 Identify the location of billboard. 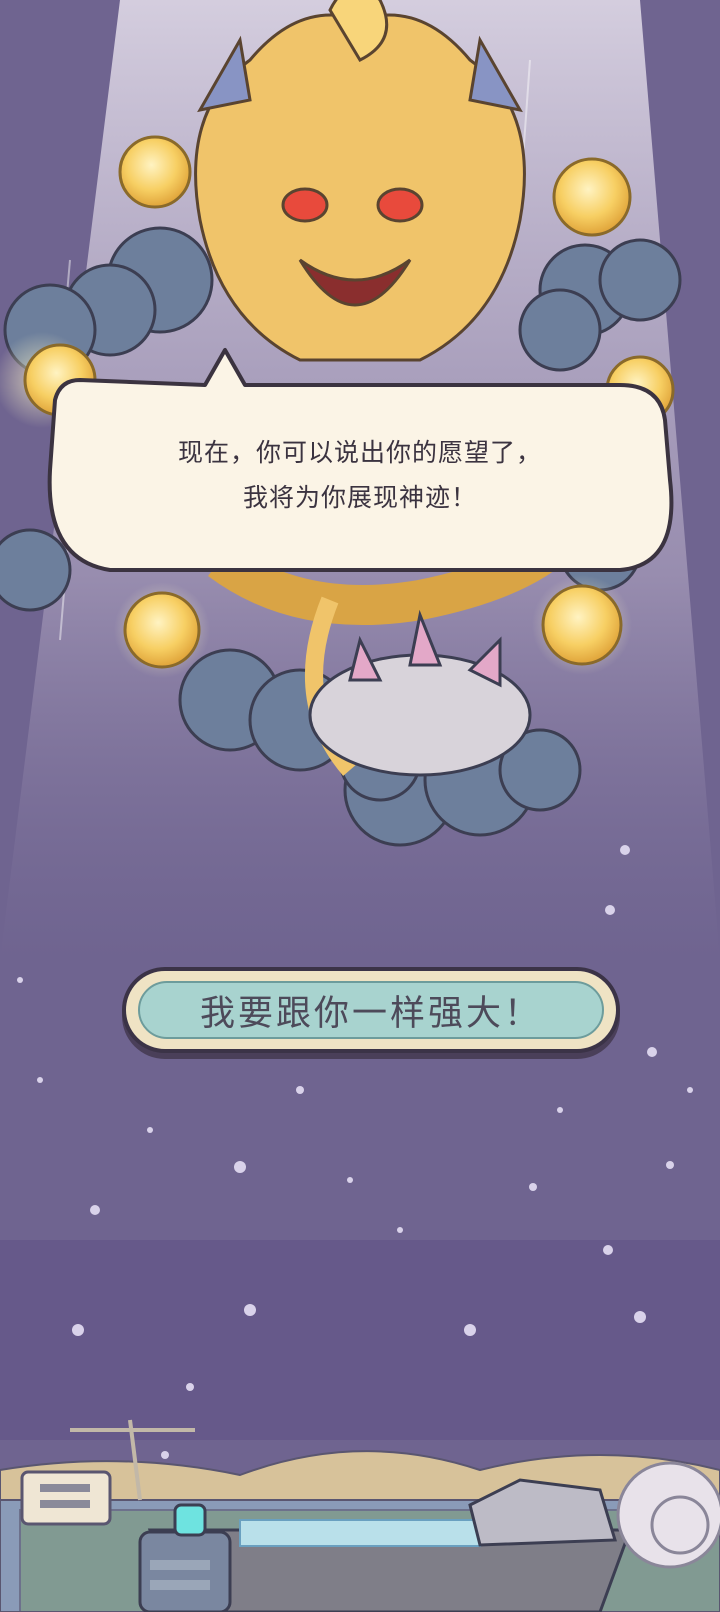
(66, 1498).